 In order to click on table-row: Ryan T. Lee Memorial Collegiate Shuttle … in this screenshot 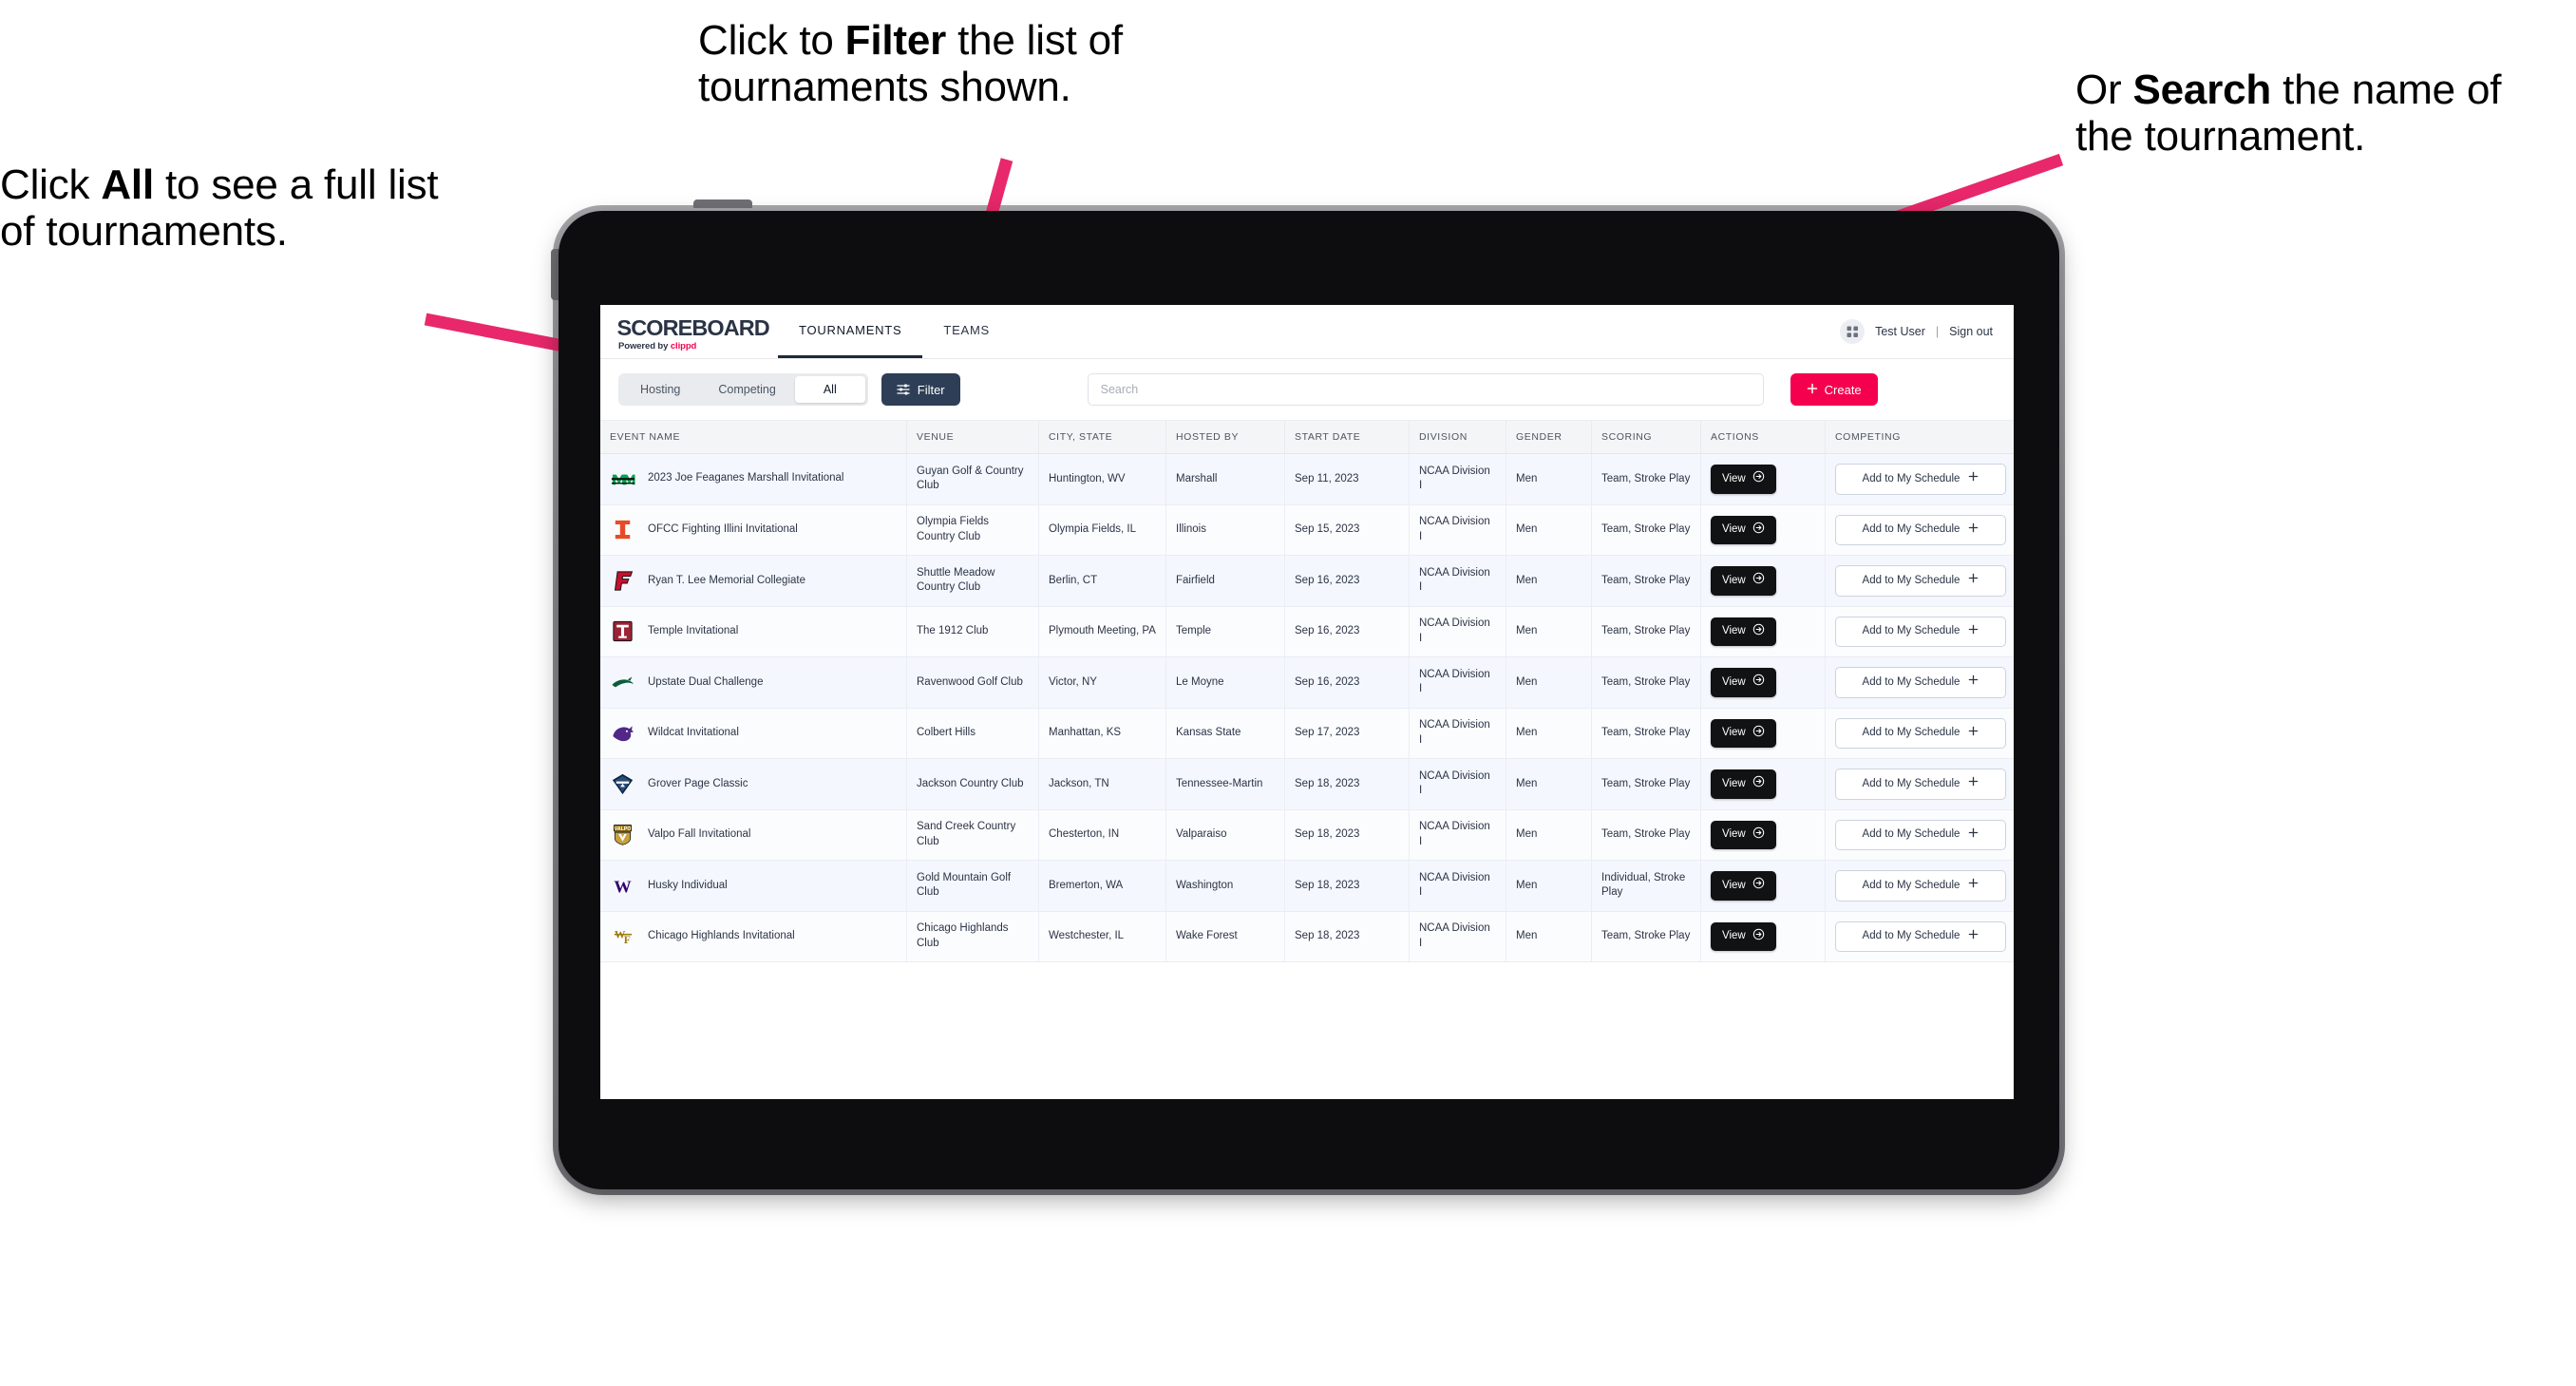, I will do `click(1307, 581)`.